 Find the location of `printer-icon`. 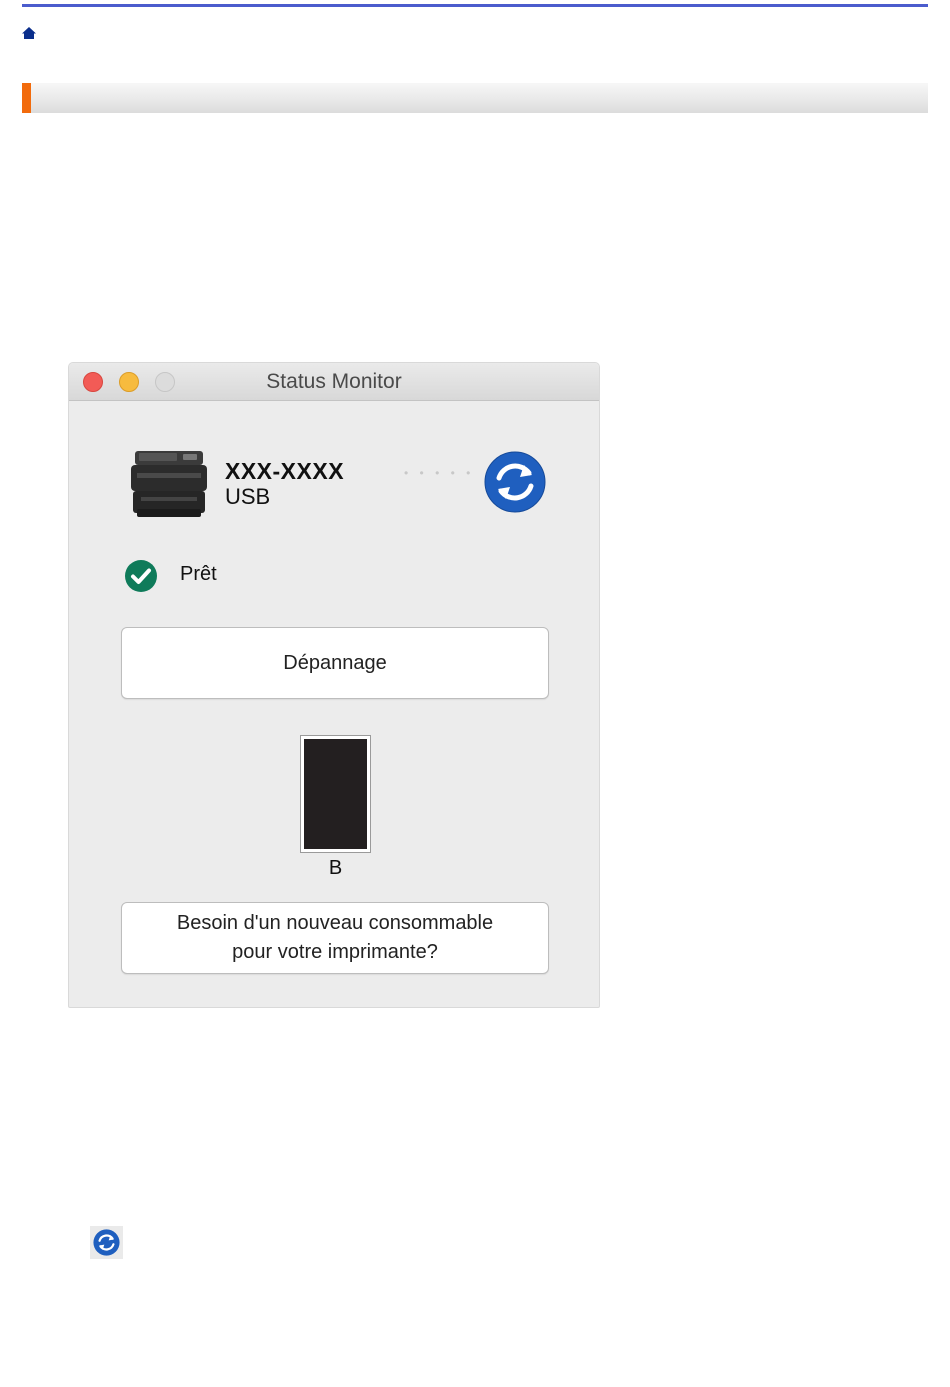

printer-icon is located at coordinates (169, 484).